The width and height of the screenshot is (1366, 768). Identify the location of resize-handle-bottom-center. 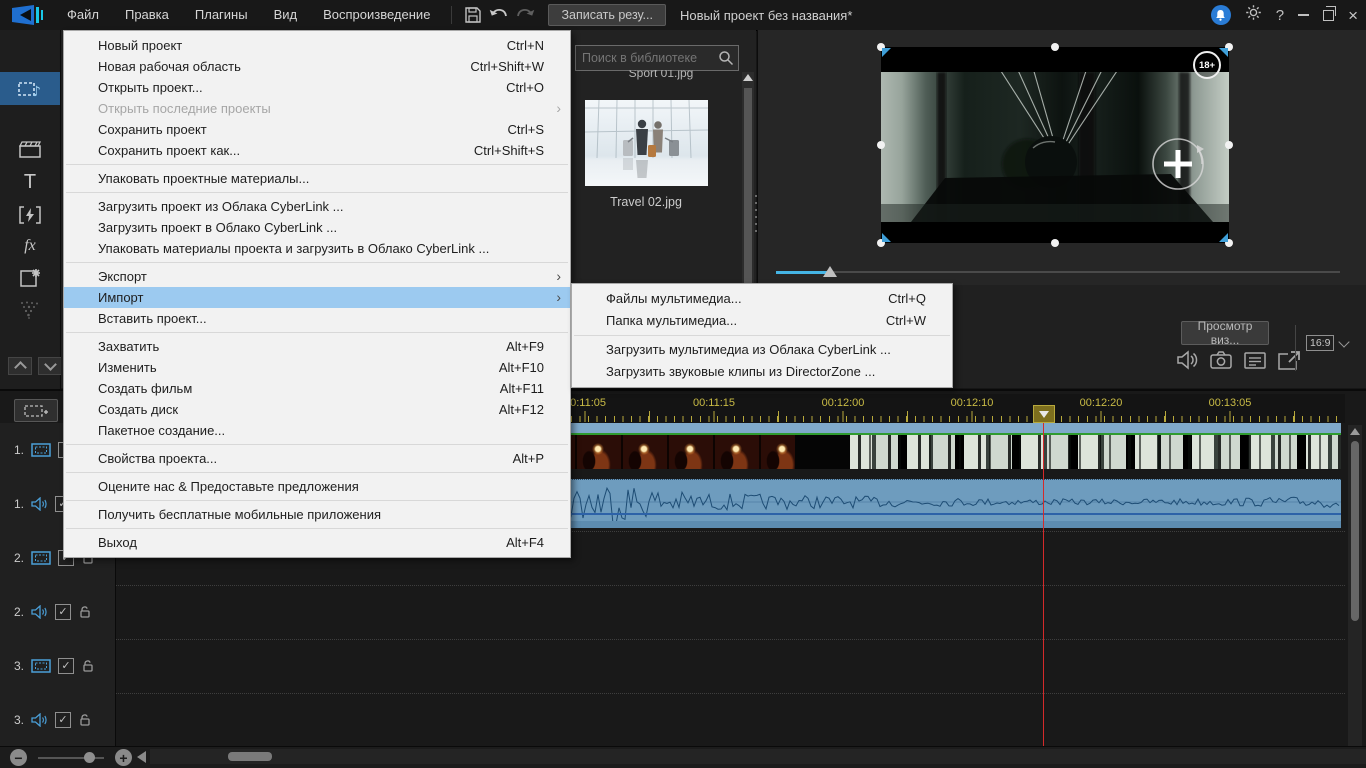
(1055, 243).